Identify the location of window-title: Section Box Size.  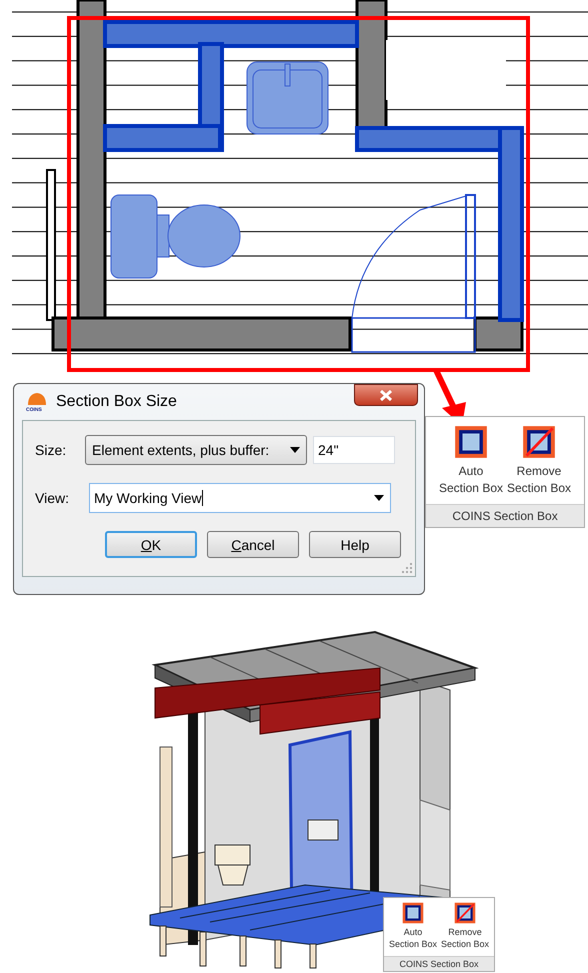
(116, 402).